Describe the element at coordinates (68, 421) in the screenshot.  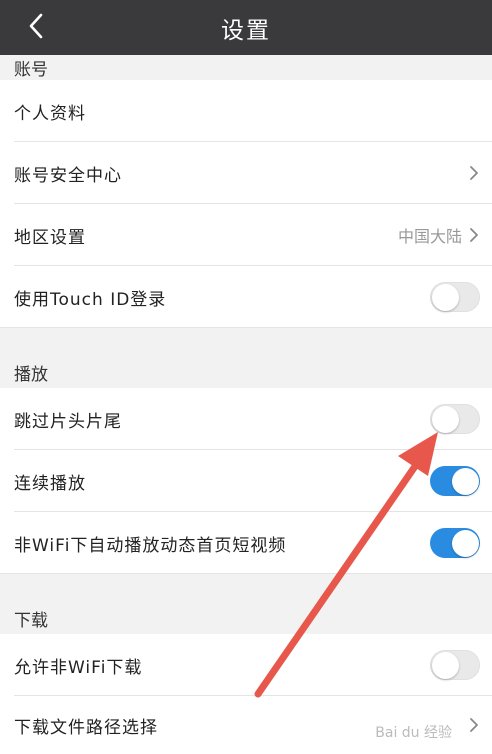
I see `row-label: 跳过片头片尾` at that location.